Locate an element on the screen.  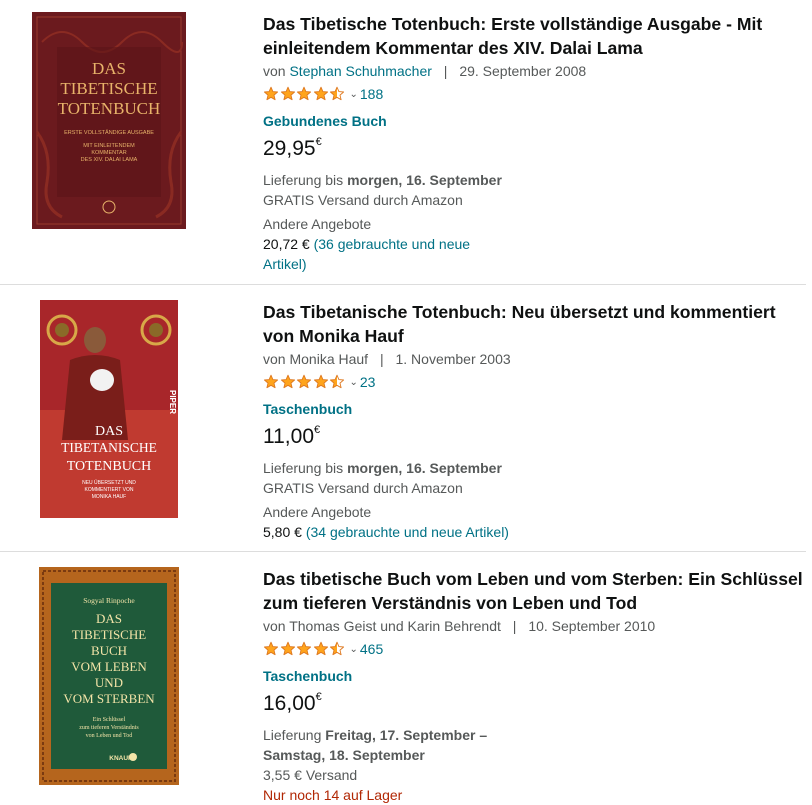
rating-count-link: 23 is located at coordinates (368, 382).